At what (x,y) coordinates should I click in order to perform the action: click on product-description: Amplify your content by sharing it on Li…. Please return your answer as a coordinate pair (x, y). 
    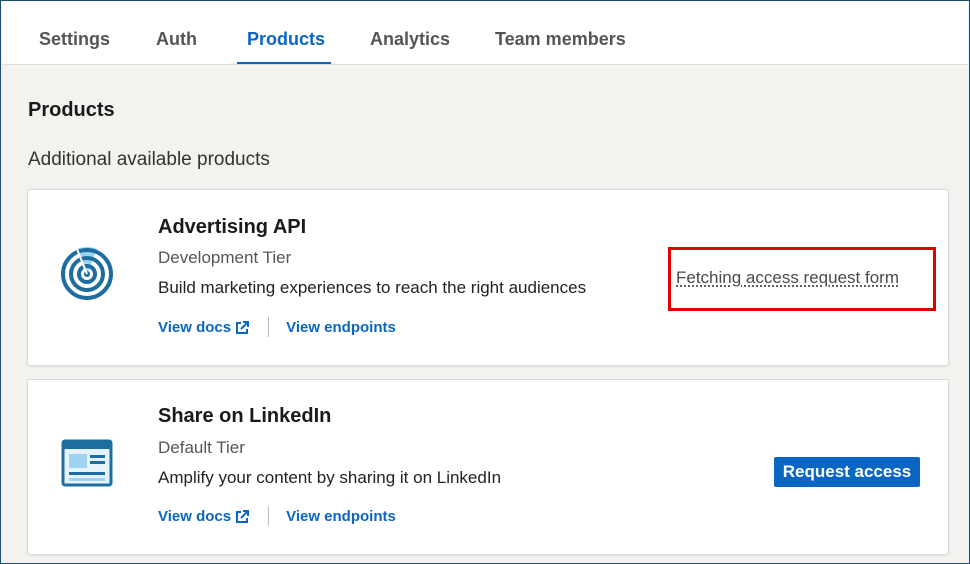
    Looking at the image, I should click on (330, 477).